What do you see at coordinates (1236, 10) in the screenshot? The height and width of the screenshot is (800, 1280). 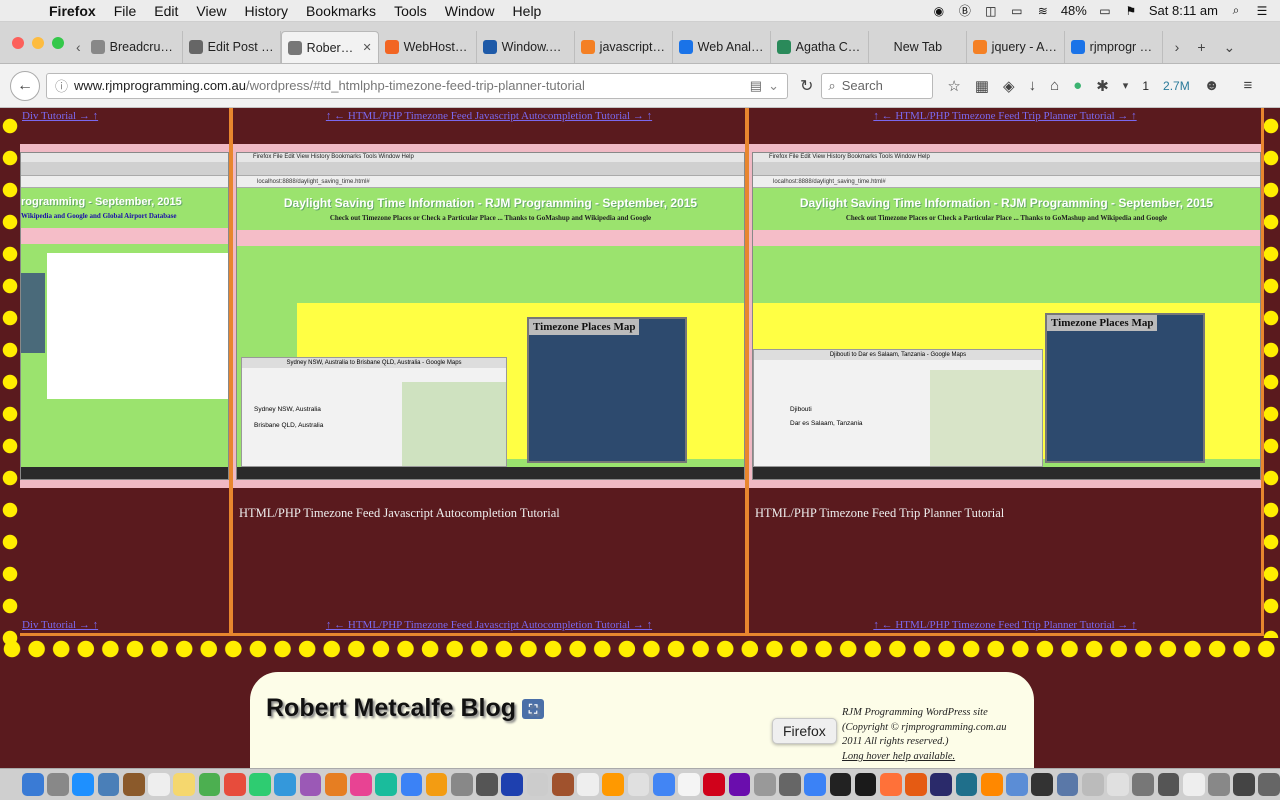 I see `spotlight-search-icon: ⌕` at bounding box center [1236, 10].